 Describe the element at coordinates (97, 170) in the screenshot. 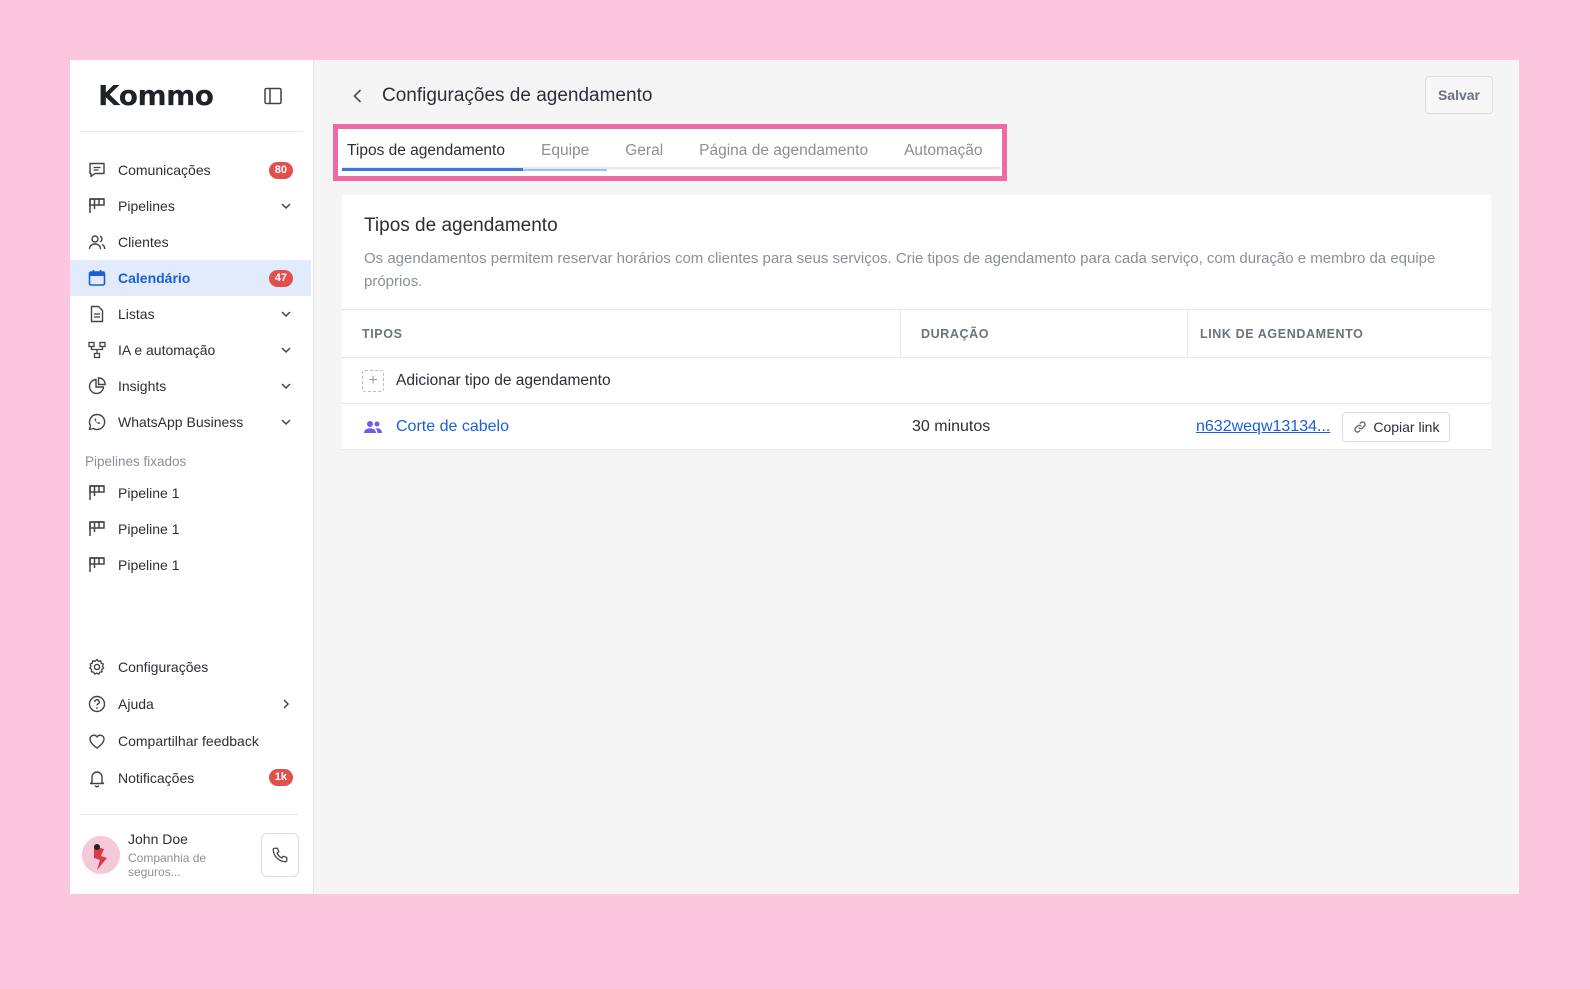

I see `chat-icon` at that location.